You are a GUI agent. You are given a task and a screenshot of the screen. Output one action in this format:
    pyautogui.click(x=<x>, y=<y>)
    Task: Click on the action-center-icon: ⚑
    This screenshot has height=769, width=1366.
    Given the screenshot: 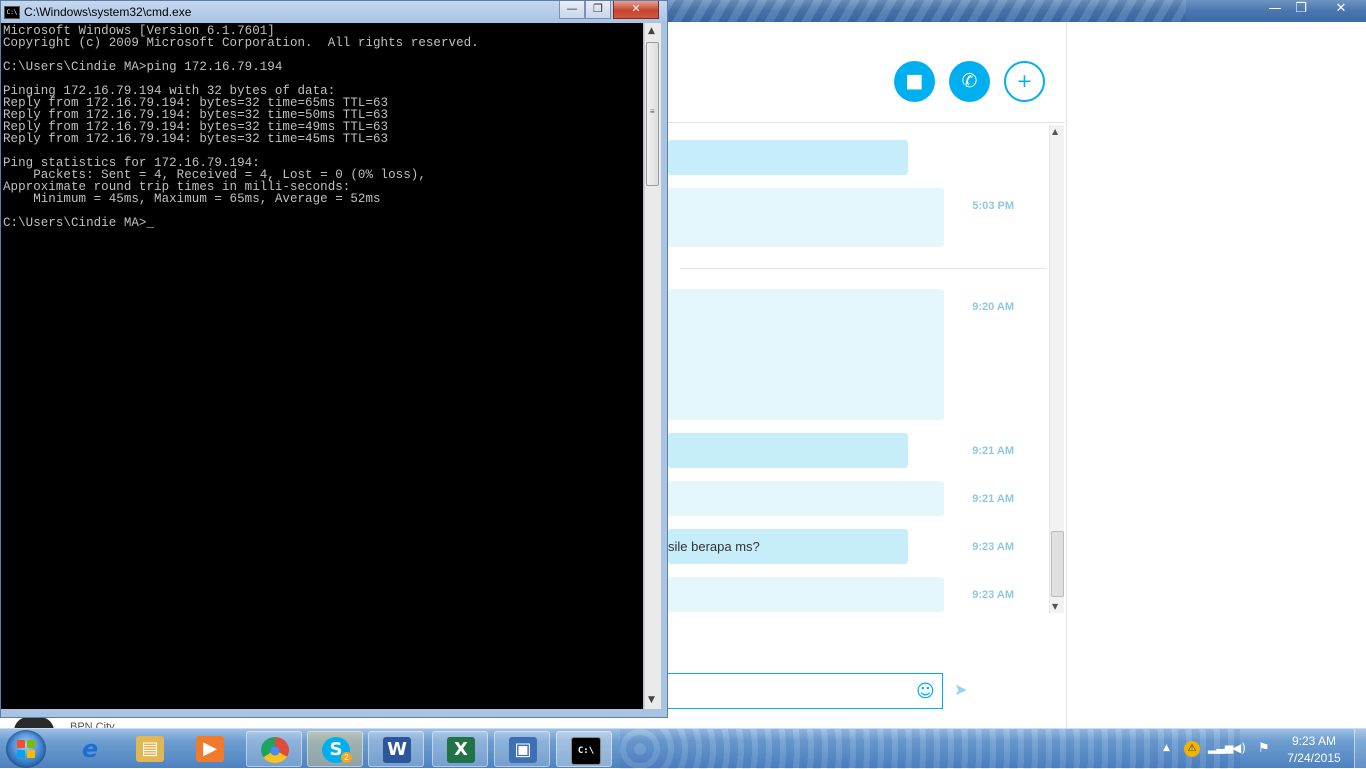 What is the action you would take?
    pyautogui.click(x=1264, y=748)
    